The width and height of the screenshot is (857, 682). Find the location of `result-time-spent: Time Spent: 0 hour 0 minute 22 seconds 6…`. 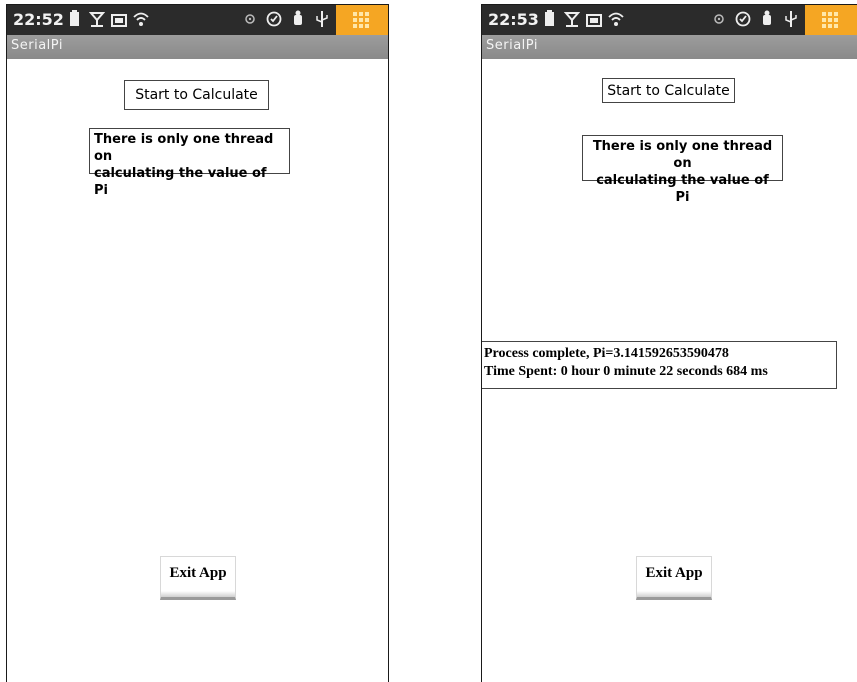

result-time-spent: Time Spent: 0 hour 0 minute 22 seconds 6… is located at coordinates (626, 371).